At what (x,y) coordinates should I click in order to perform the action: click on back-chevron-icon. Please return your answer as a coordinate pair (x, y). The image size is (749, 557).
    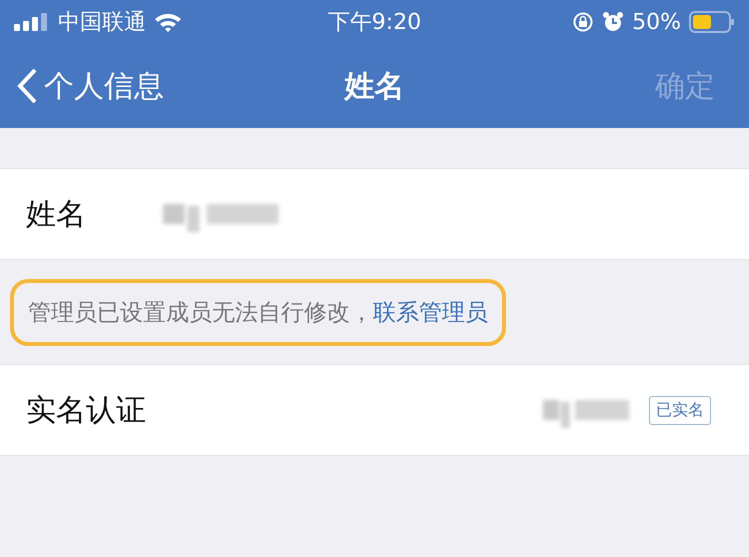
    Looking at the image, I should click on (27, 86).